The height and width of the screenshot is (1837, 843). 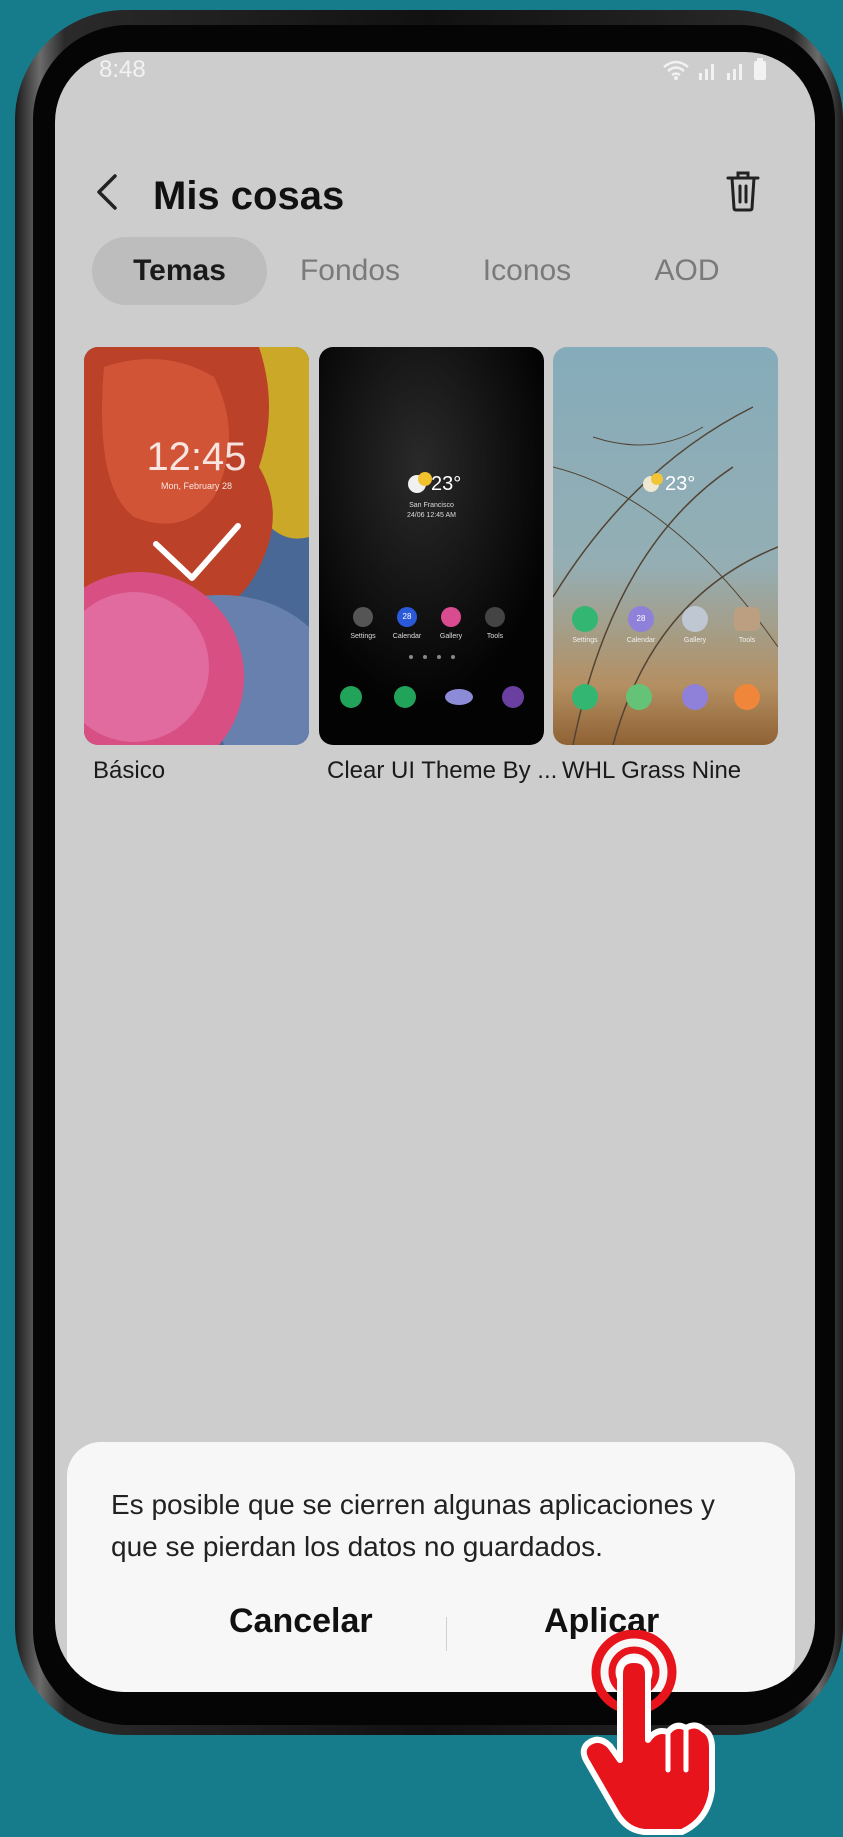 I want to click on theme-name-whl-grass: WHL Grass Nine, so click(x=652, y=770).